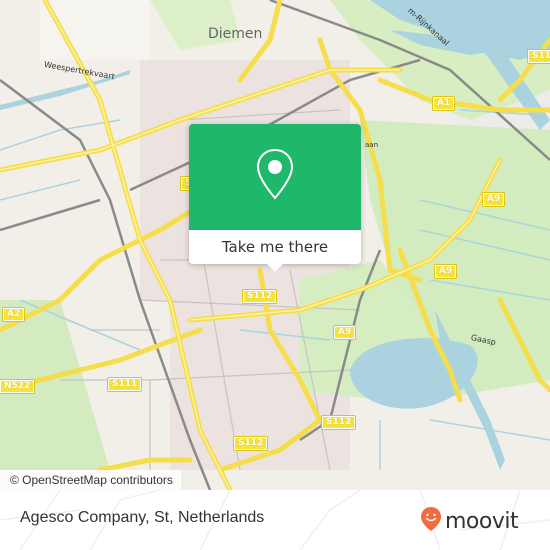  I want to click on popup-header, so click(275, 177).